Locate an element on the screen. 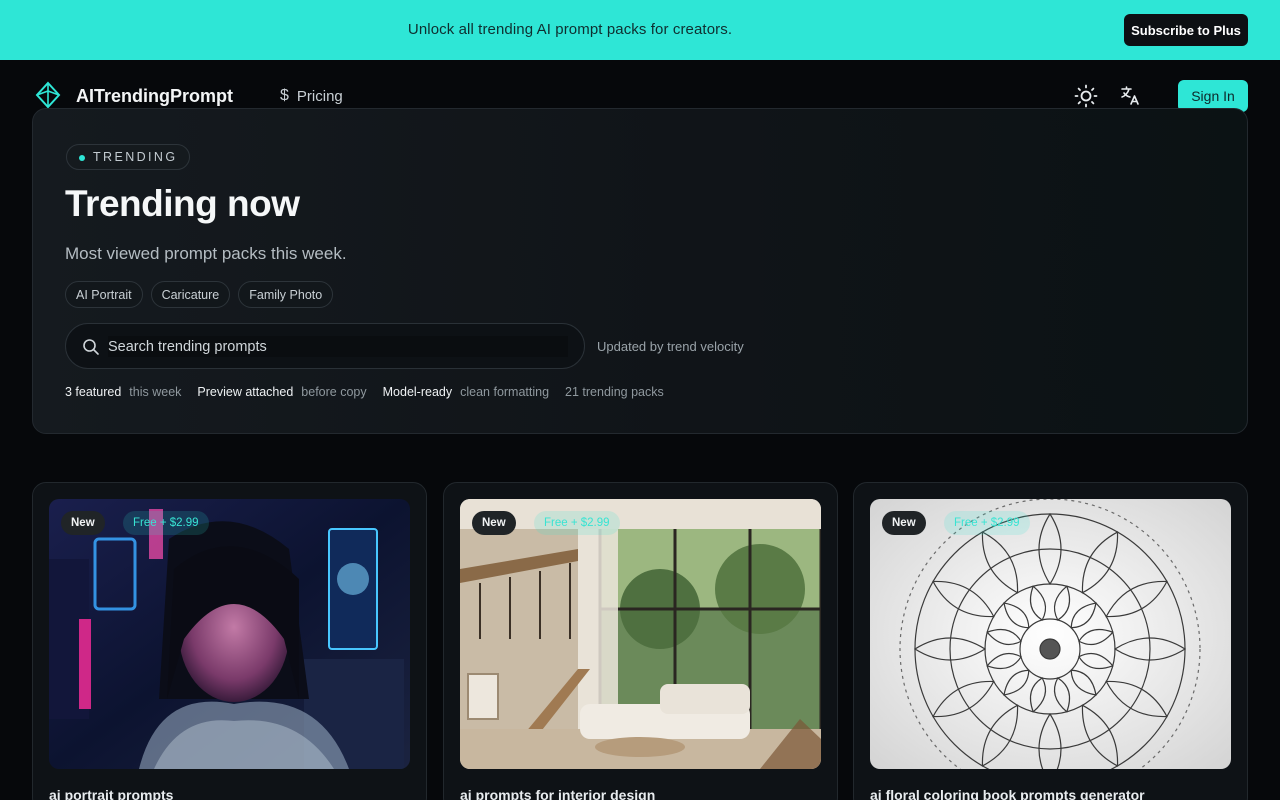  nav-pricing-label: Pricing is located at coordinates (319, 96).